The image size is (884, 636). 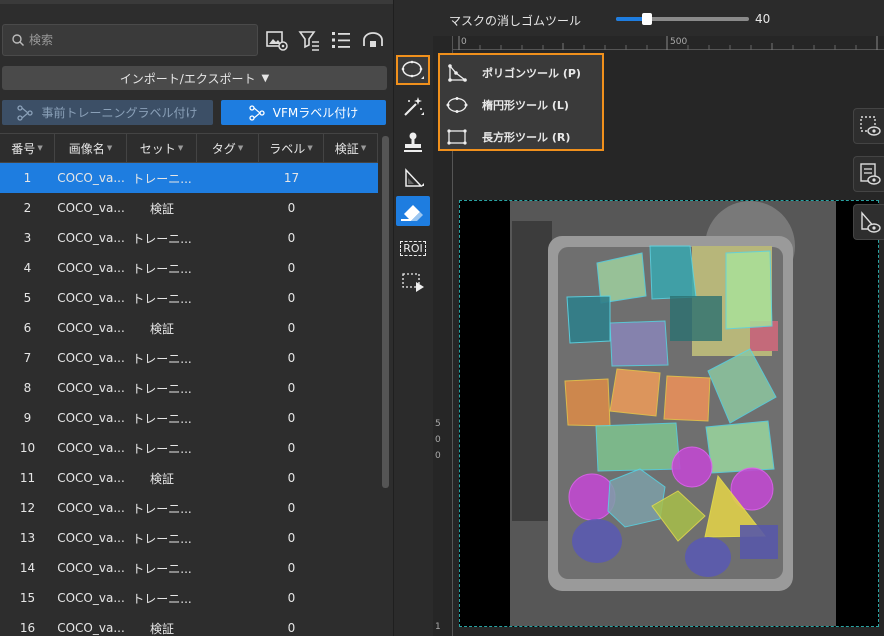 What do you see at coordinates (457, 105) in the screenshot?
I see `ellipse-icon` at bounding box center [457, 105].